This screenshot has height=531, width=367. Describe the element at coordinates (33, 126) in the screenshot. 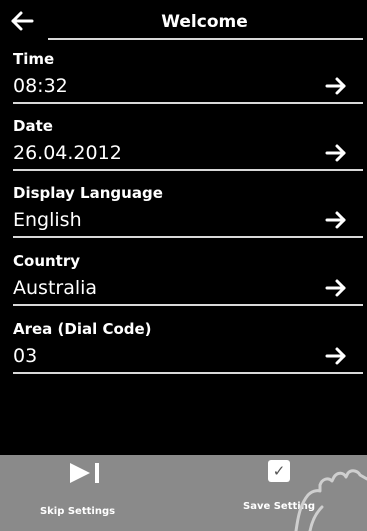

I see `setting-label: Date` at that location.